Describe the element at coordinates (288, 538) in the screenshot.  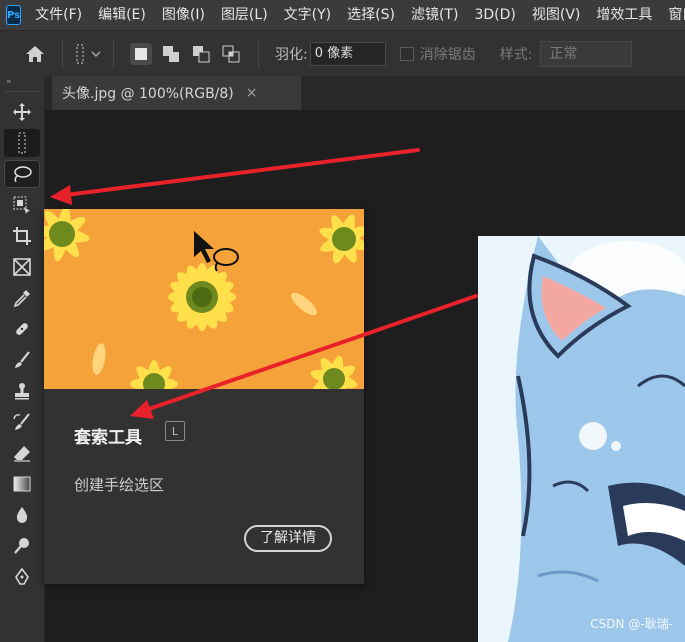
I see `learn-more-button: 了解详情` at that location.